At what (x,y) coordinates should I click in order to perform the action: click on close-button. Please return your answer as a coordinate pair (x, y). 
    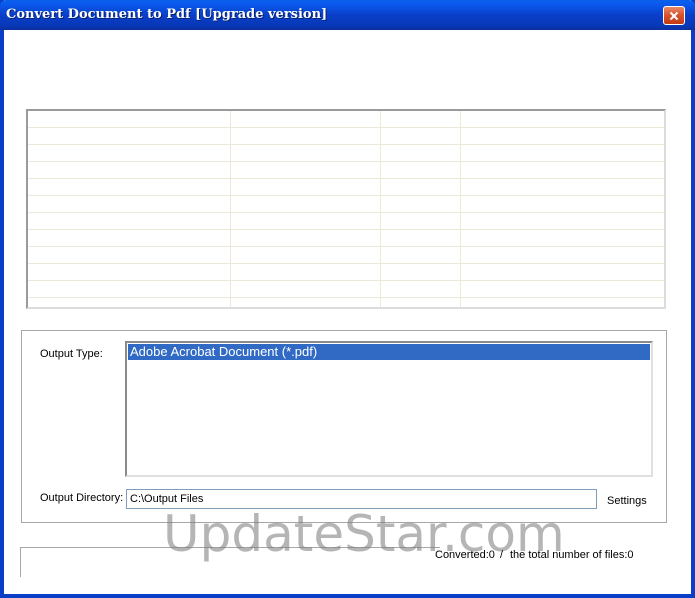
    Looking at the image, I should click on (674, 15).